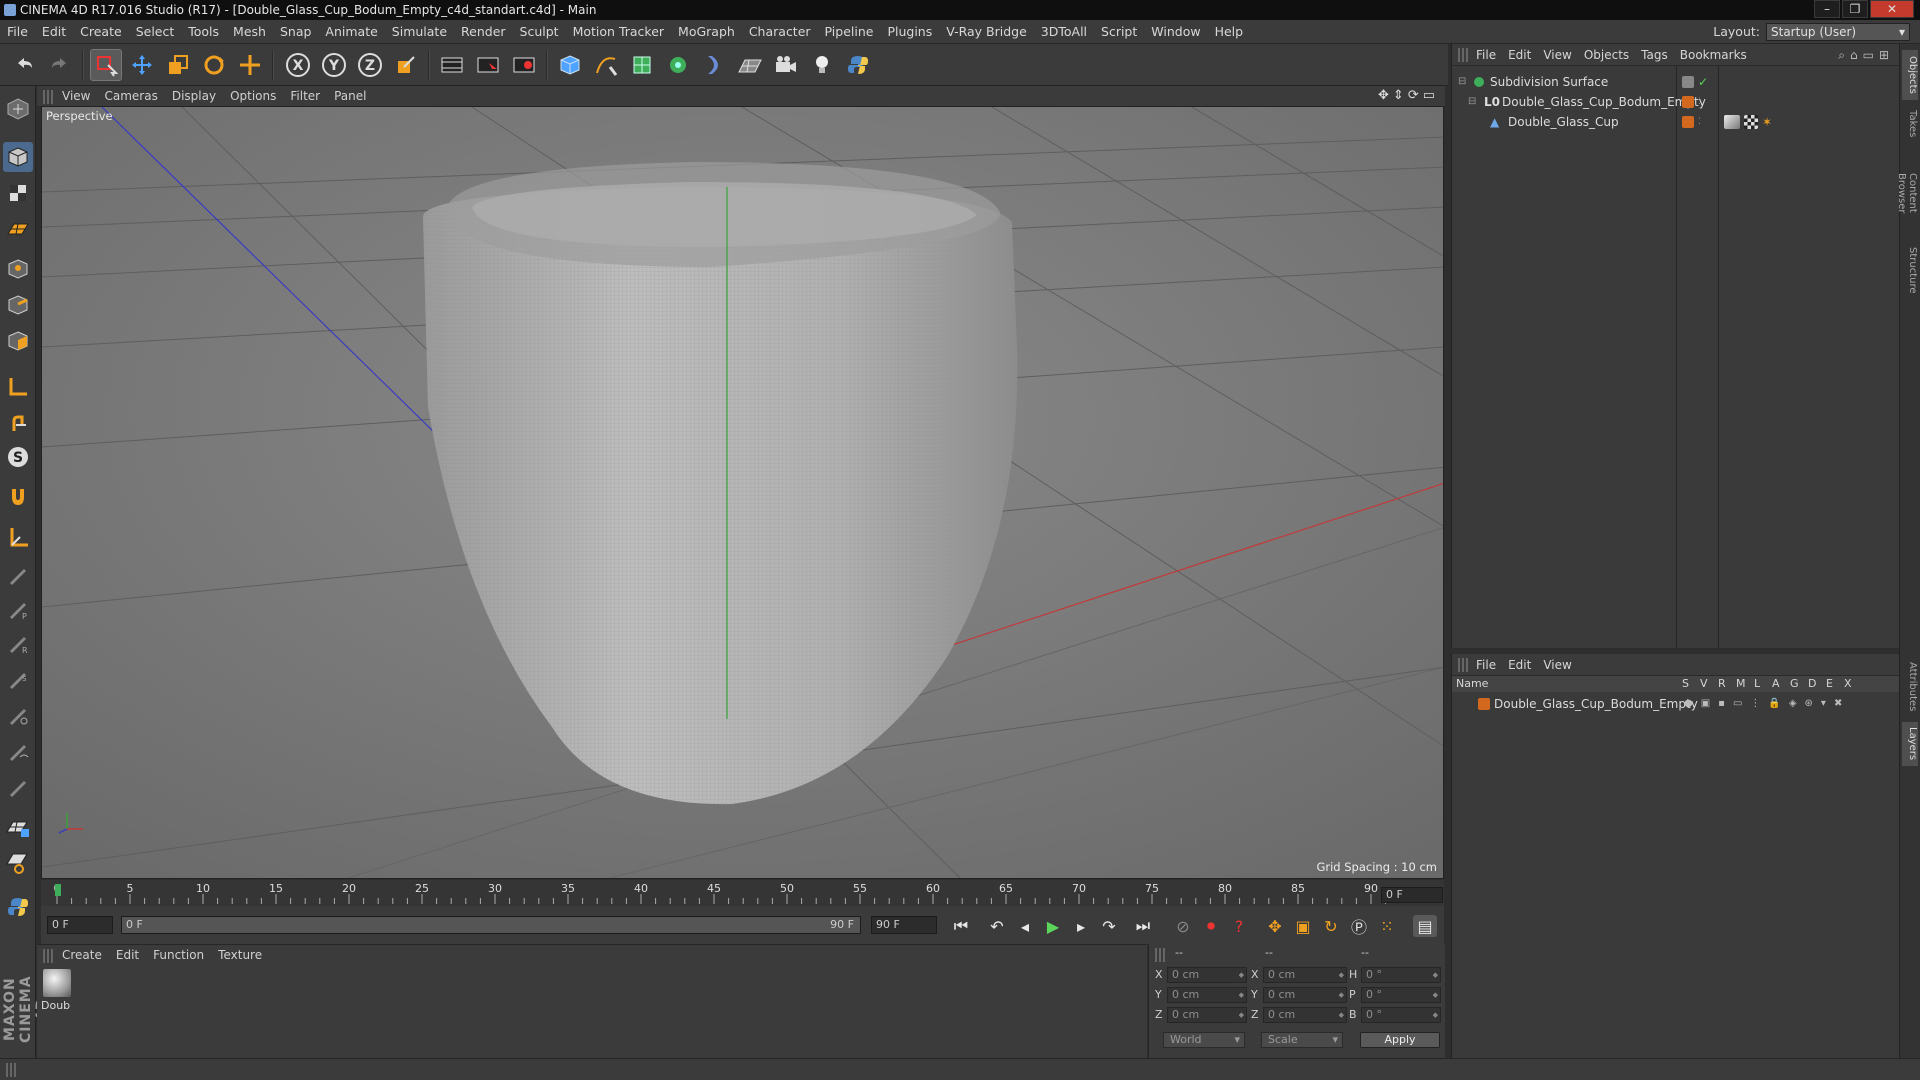 This screenshot has height=1080, width=1920. What do you see at coordinates (18, 715) in the screenshot?
I see `sweep-icon` at bounding box center [18, 715].